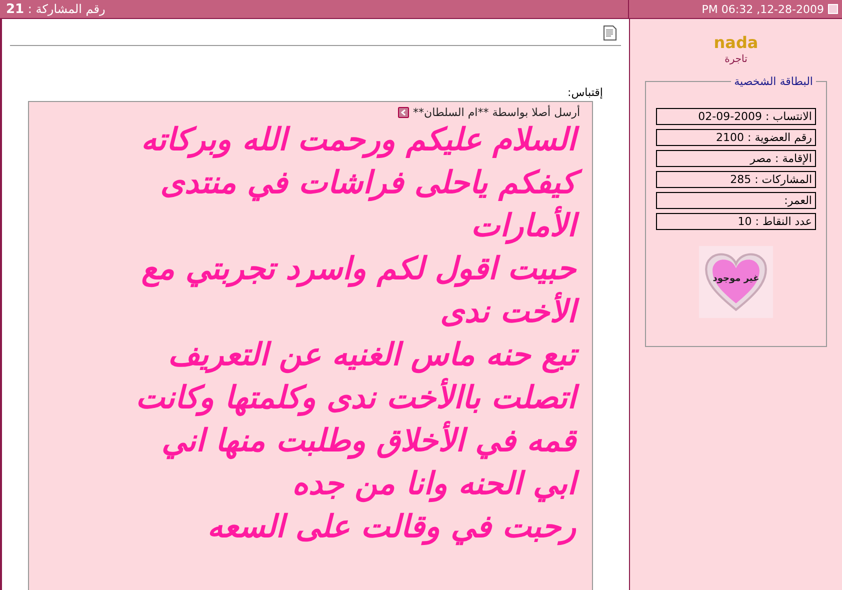 The width and height of the screenshot is (842, 590). Describe the element at coordinates (736, 200) in the screenshot. I see `profile-field: العمر:` at that location.